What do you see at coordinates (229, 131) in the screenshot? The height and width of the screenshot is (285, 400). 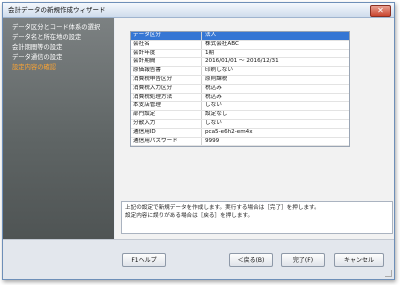 I see `row-value: pca5-e6h2-em4x` at bounding box center [229, 131].